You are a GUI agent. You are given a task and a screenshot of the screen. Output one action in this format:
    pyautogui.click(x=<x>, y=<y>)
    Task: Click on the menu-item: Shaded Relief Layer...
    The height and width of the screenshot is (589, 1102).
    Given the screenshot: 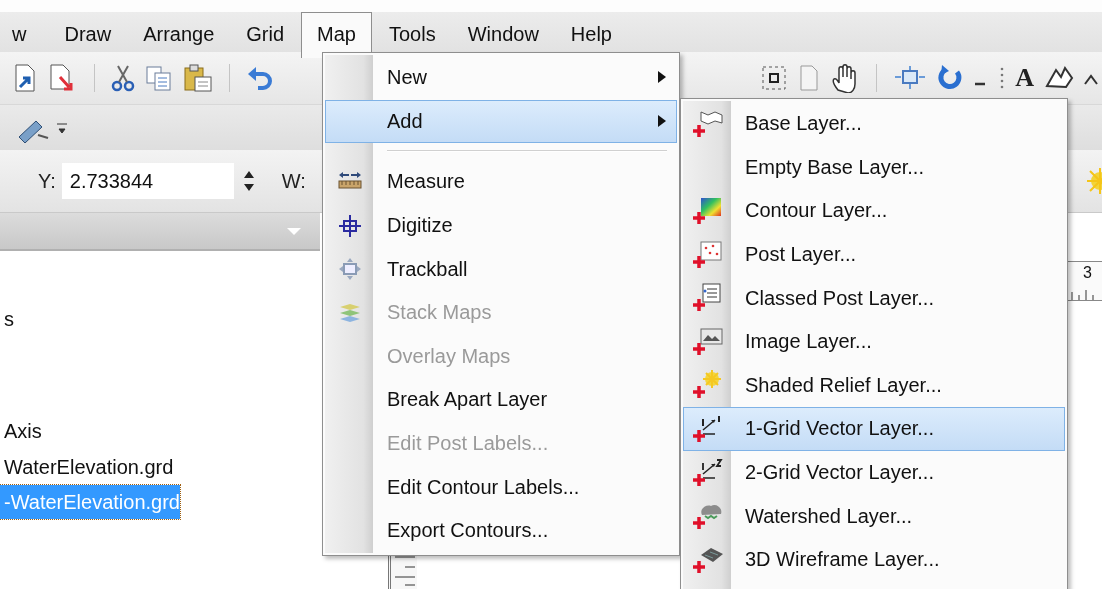 What is the action you would take?
    pyautogui.click(x=874, y=385)
    